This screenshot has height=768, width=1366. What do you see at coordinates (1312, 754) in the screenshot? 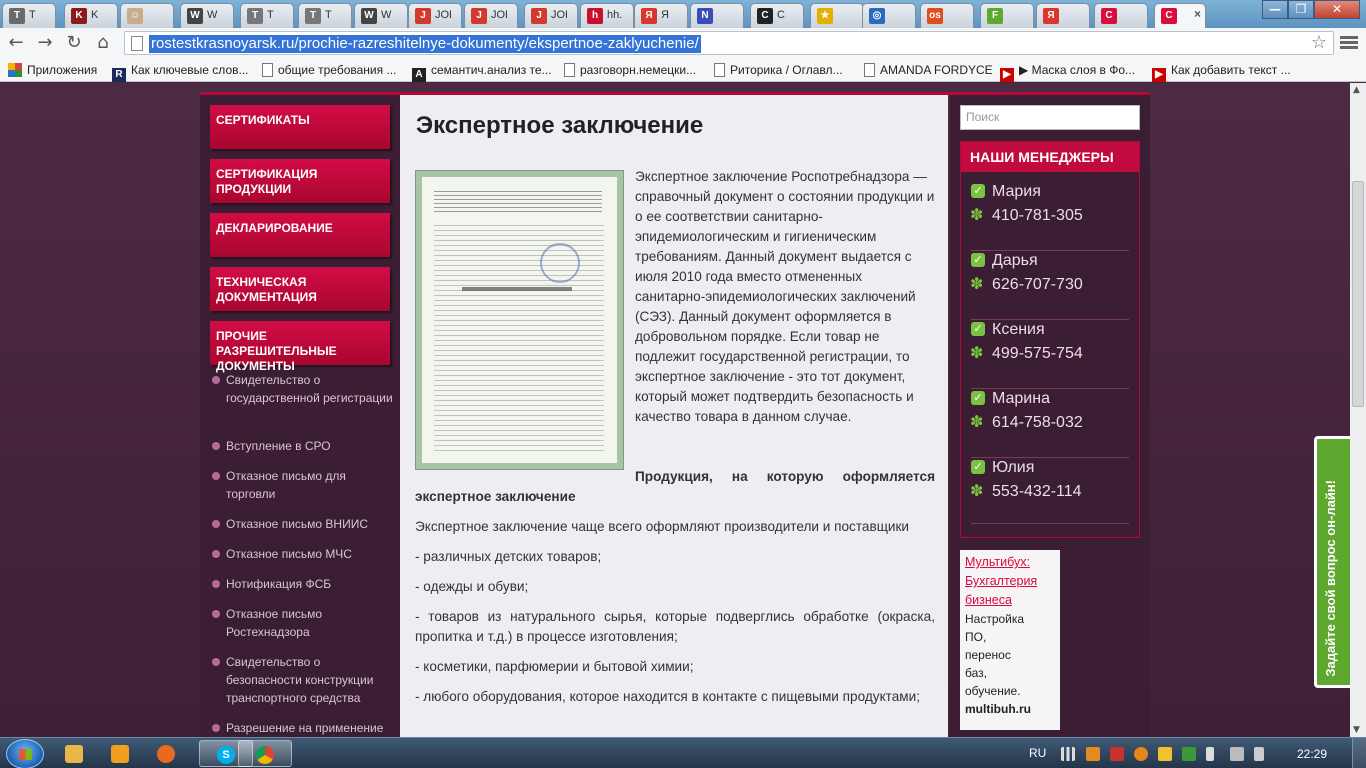
I see `clock: 22:29` at bounding box center [1312, 754].